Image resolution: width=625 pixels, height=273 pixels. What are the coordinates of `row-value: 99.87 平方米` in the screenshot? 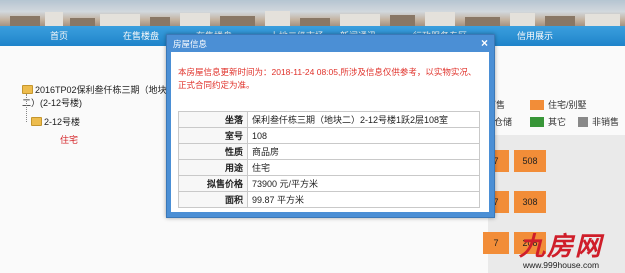 It's located at (363, 199).